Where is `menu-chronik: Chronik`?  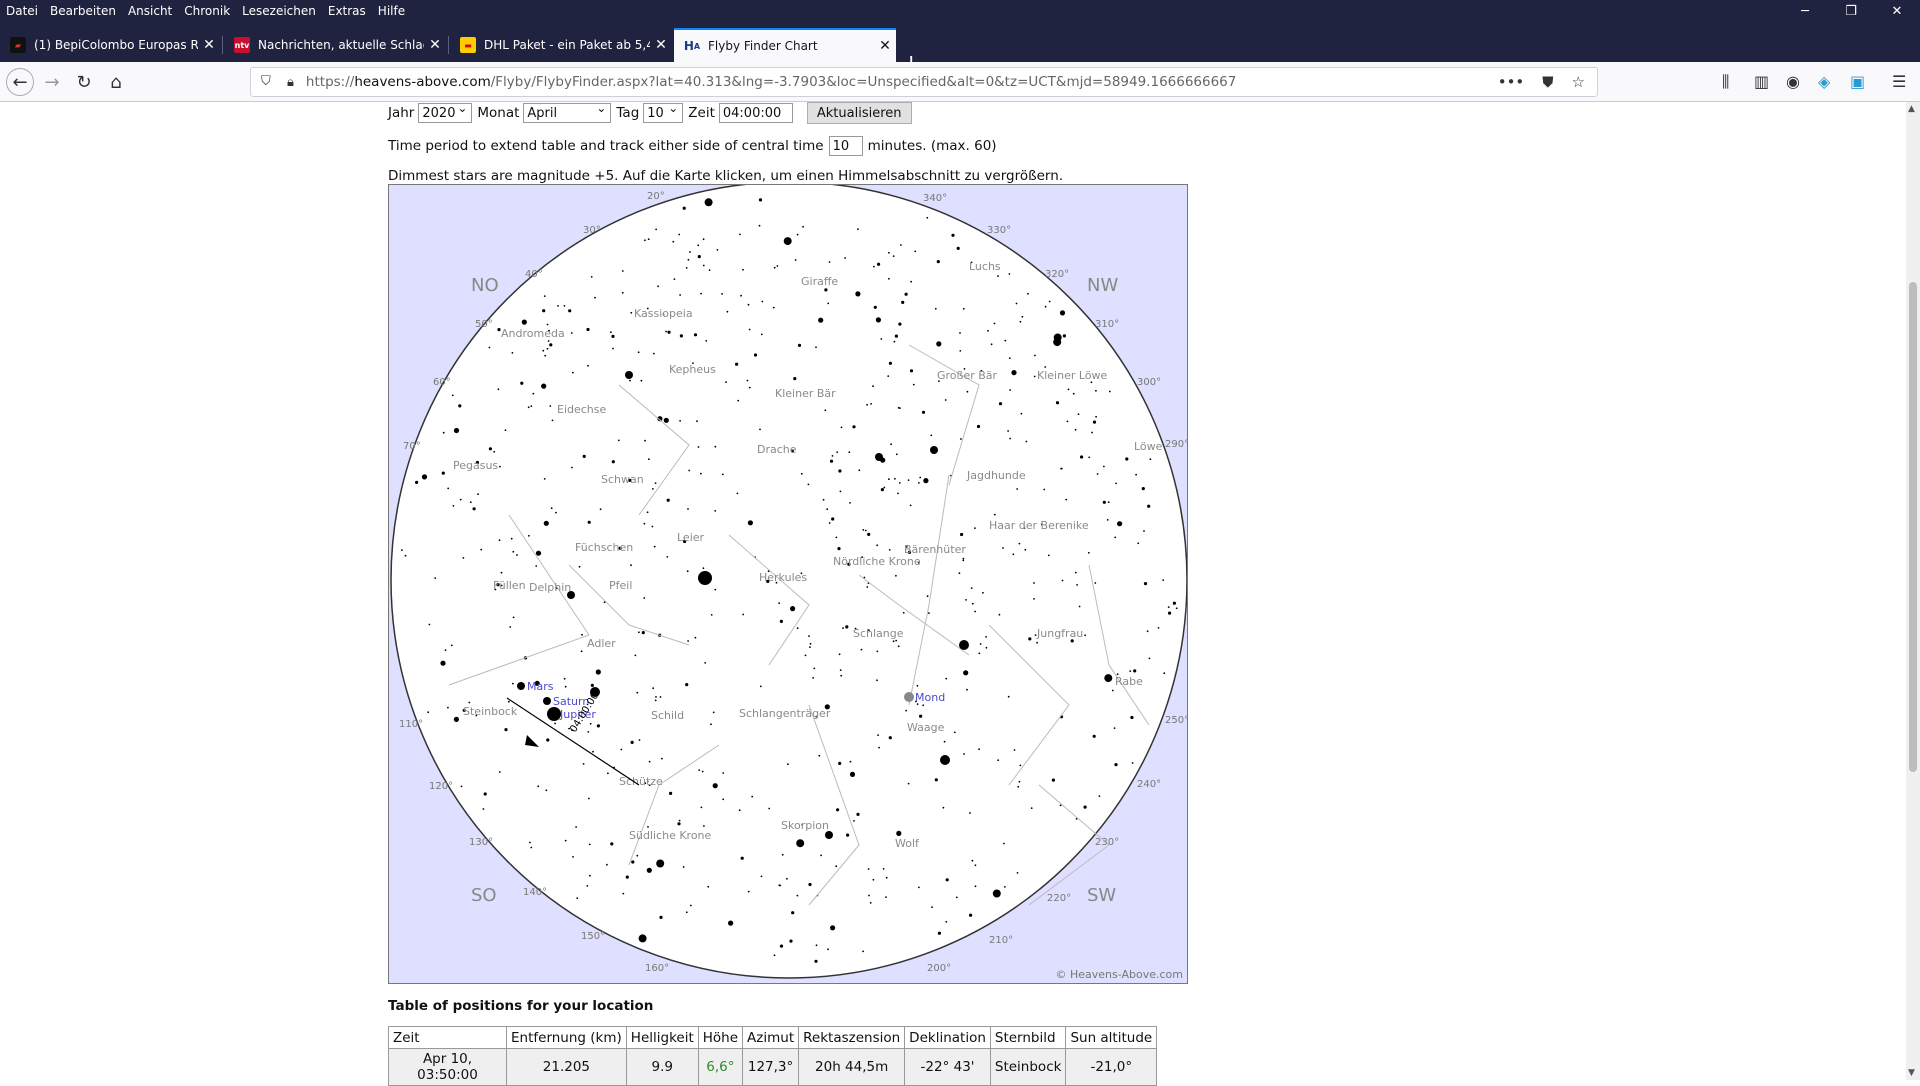 menu-chronik: Chronik is located at coordinates (207, 11).